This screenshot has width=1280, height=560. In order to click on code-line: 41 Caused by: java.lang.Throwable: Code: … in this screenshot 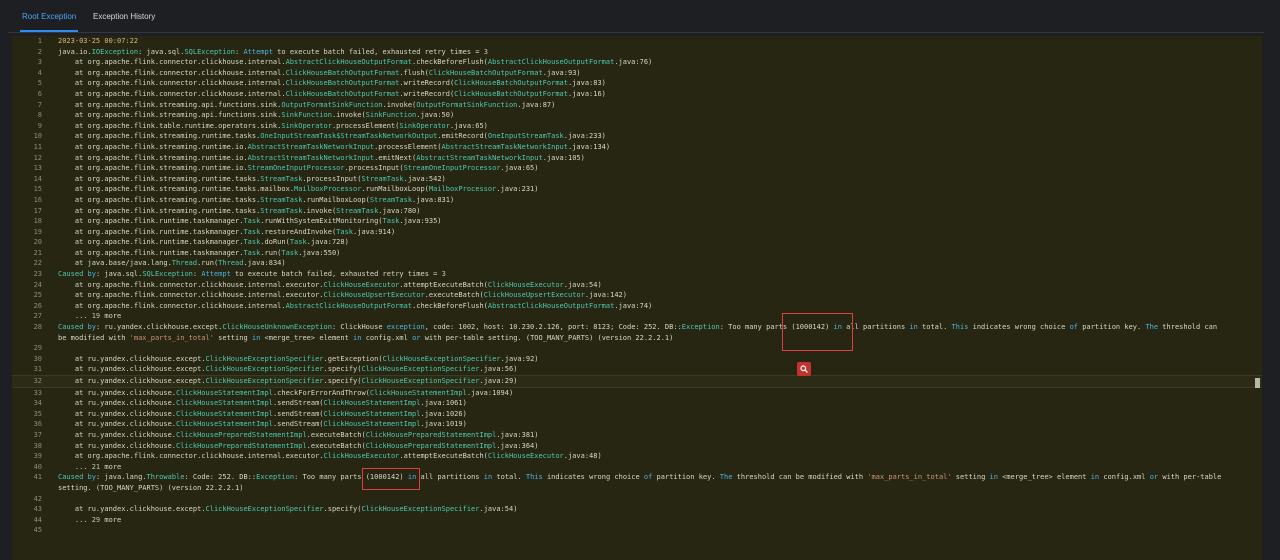, I will do `click(637, 477)`.